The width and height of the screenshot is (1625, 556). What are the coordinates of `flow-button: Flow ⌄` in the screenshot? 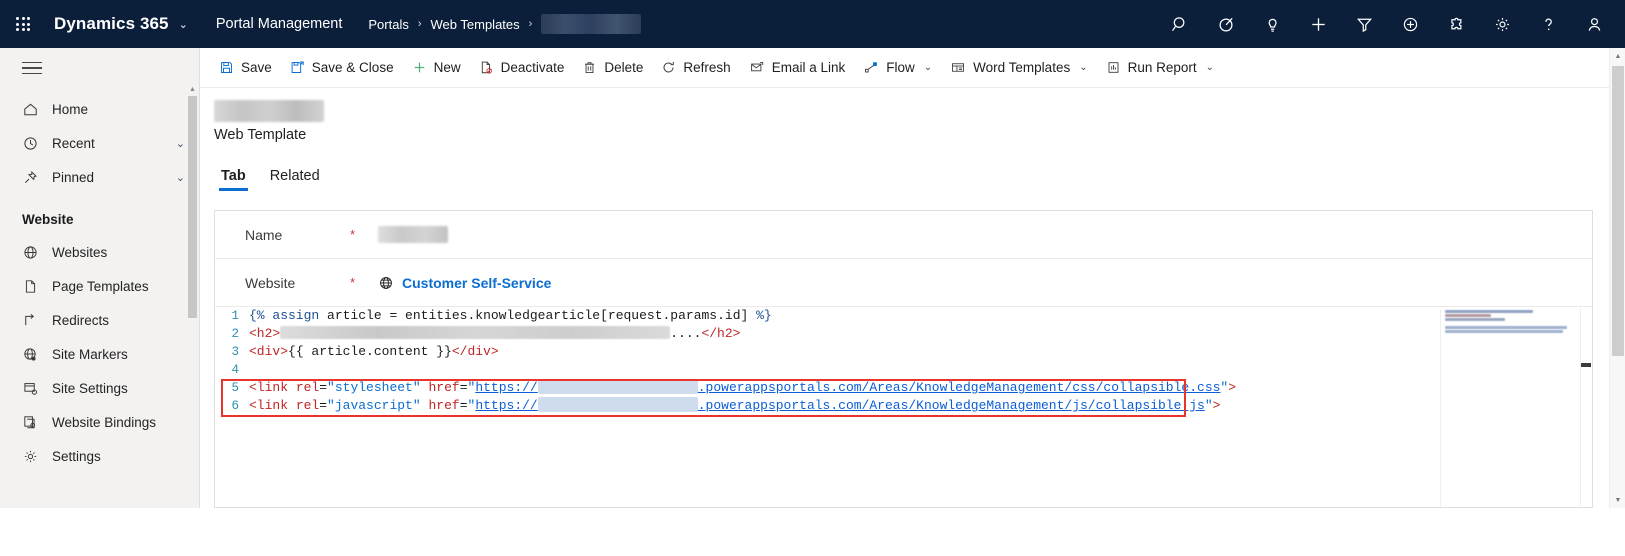 It's located at (897, 68).